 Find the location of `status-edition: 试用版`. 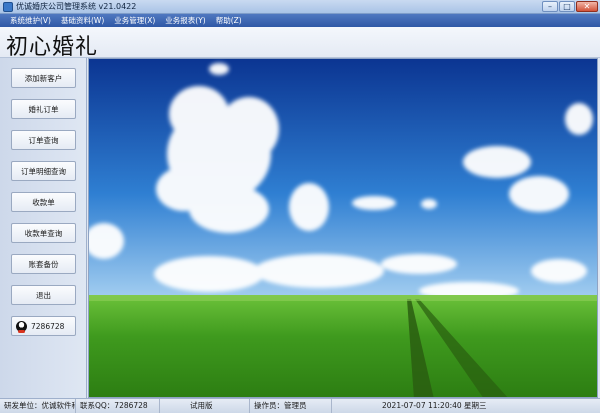

status-edition: 试用版 is located at coordinates (205, 405).